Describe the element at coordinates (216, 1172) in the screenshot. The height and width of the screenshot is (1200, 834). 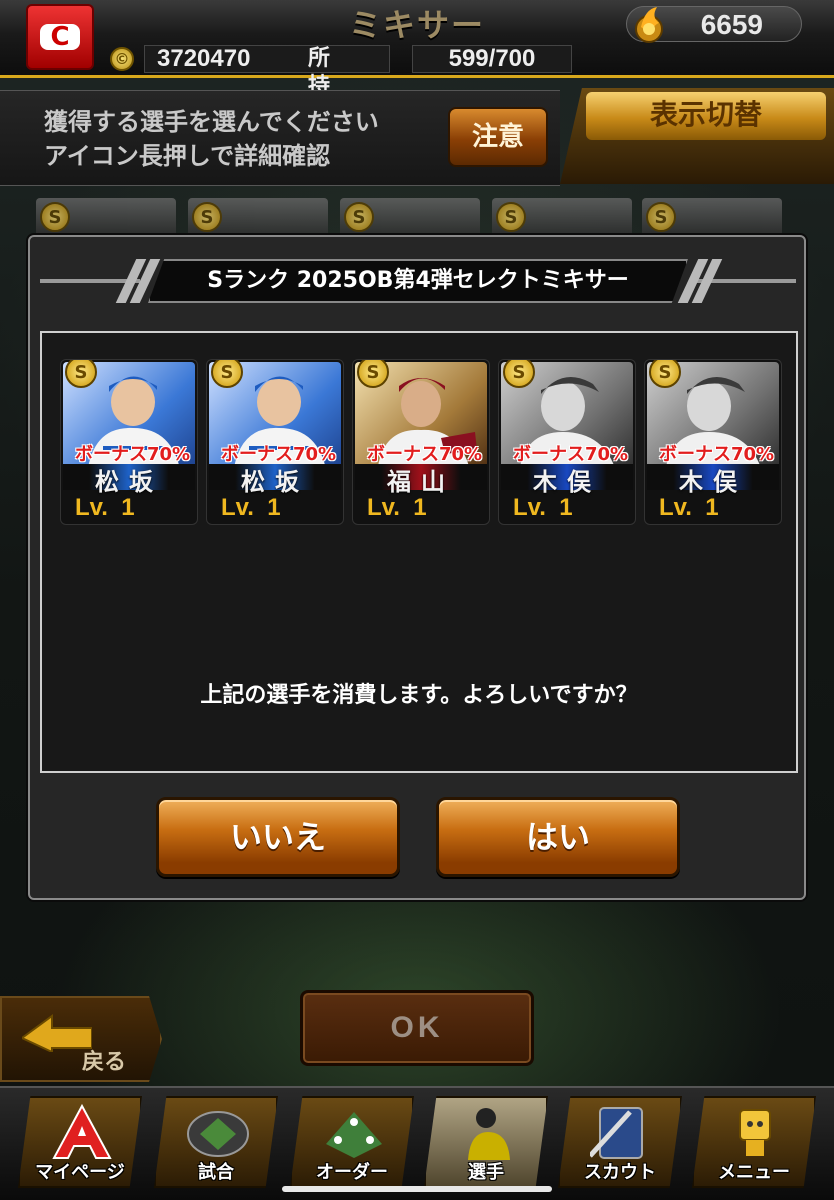
I see `nav-label: 試合` at that location.